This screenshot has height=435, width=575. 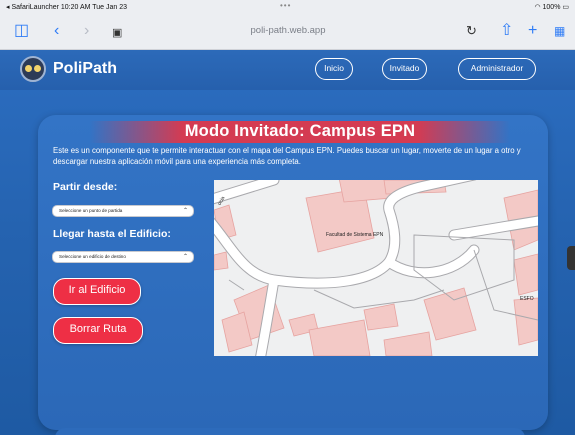 I want to click on start-point-select: Seleccione un punto de partida ⌃, so click(x=123, y=211).